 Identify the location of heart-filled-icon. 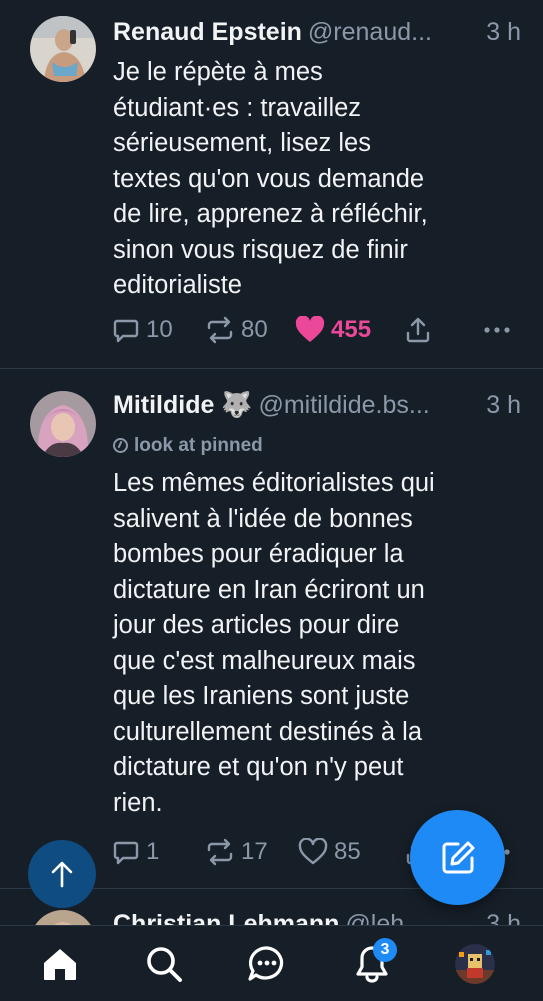
(310, 329).